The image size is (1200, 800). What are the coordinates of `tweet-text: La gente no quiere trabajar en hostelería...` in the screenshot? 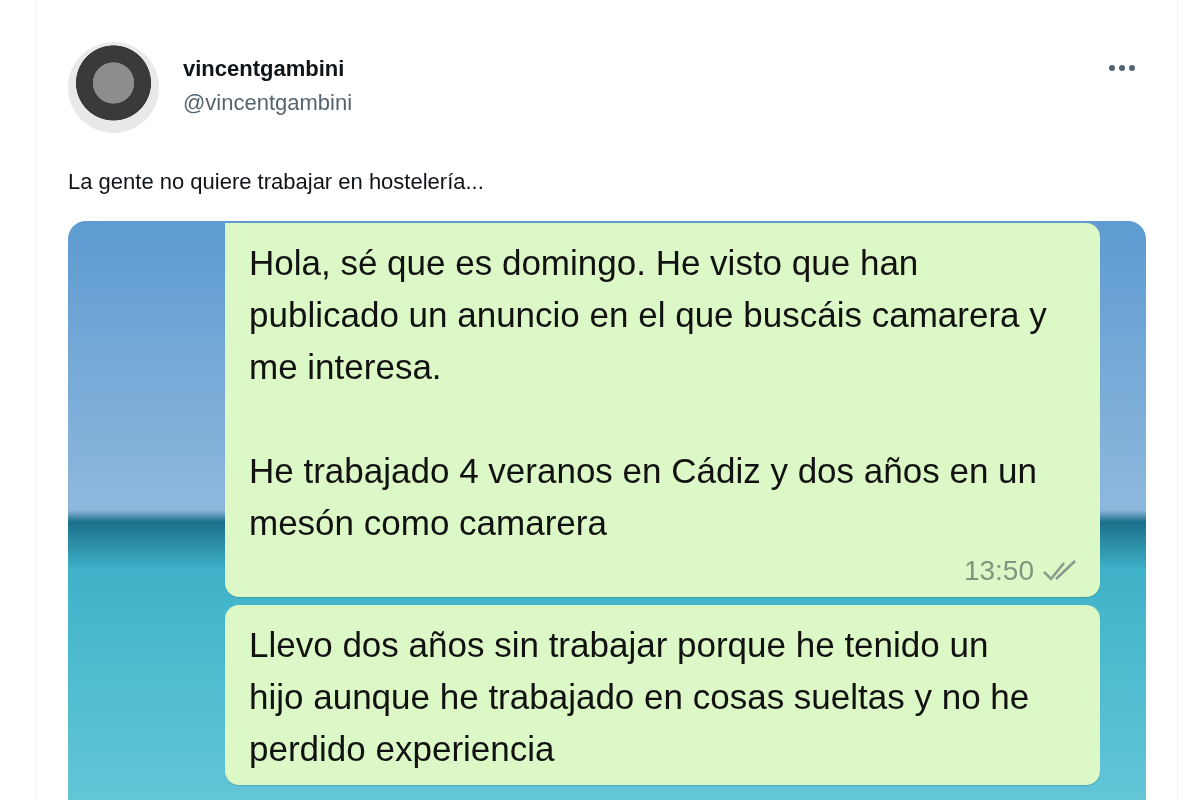 It's located at (276, 182).